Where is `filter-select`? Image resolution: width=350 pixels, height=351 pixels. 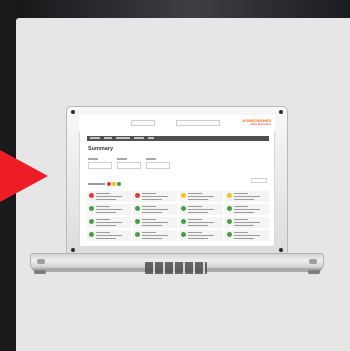 filter-select is located at coordinates (100, 165).